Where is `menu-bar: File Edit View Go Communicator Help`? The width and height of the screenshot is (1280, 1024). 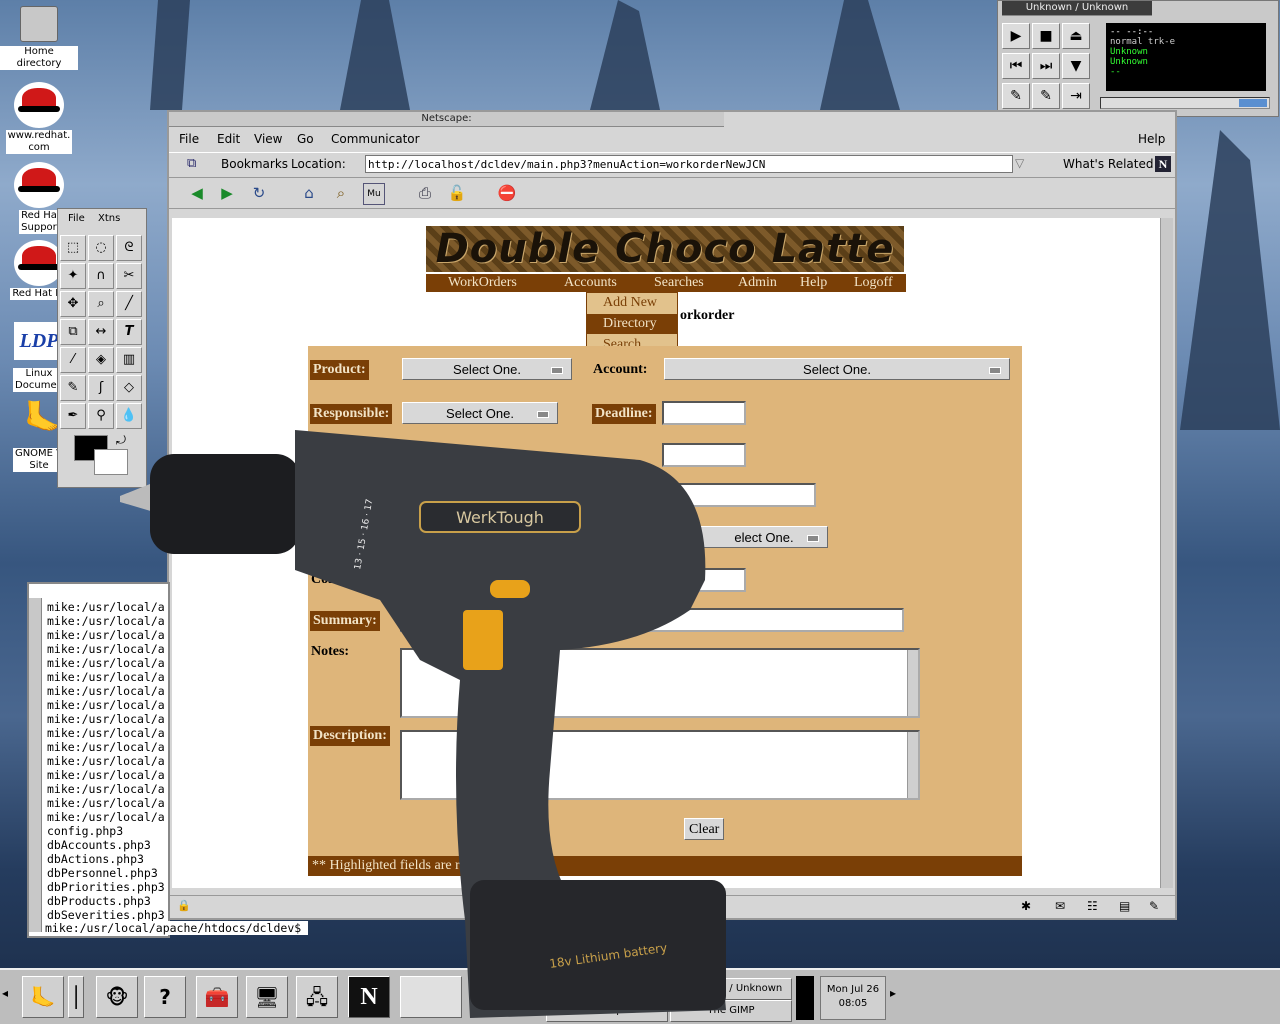
menu-bar: File Edit View Go Communicator Help is located at coordinates (672, 139).